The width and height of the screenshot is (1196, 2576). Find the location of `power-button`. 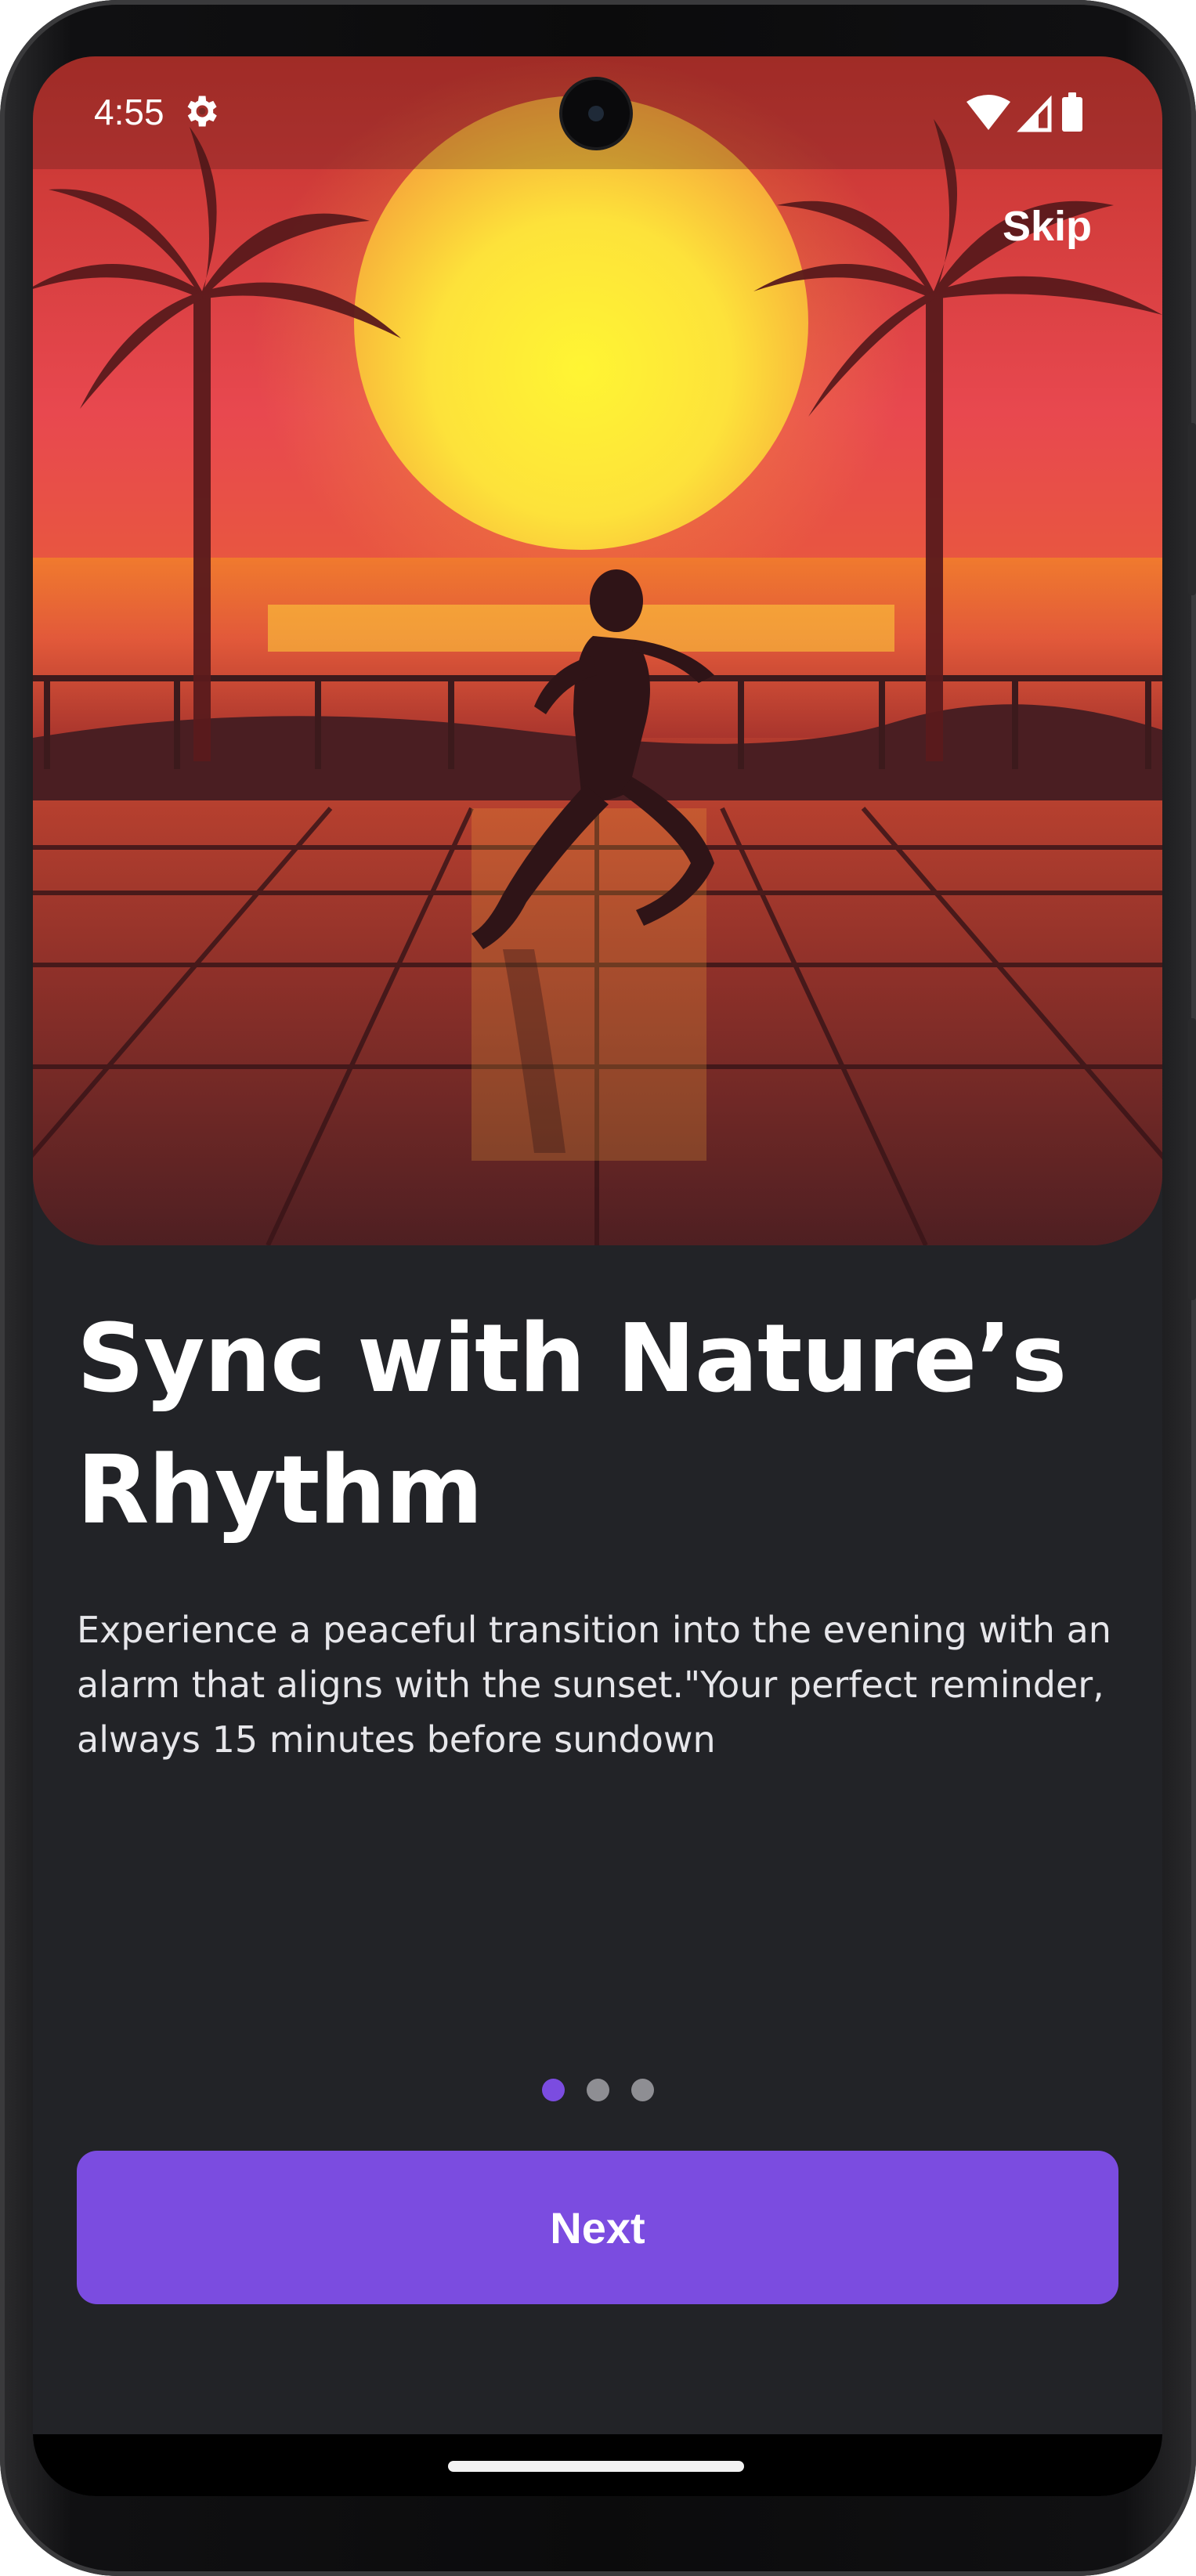

power-button is located at coordinates (1192, 509).